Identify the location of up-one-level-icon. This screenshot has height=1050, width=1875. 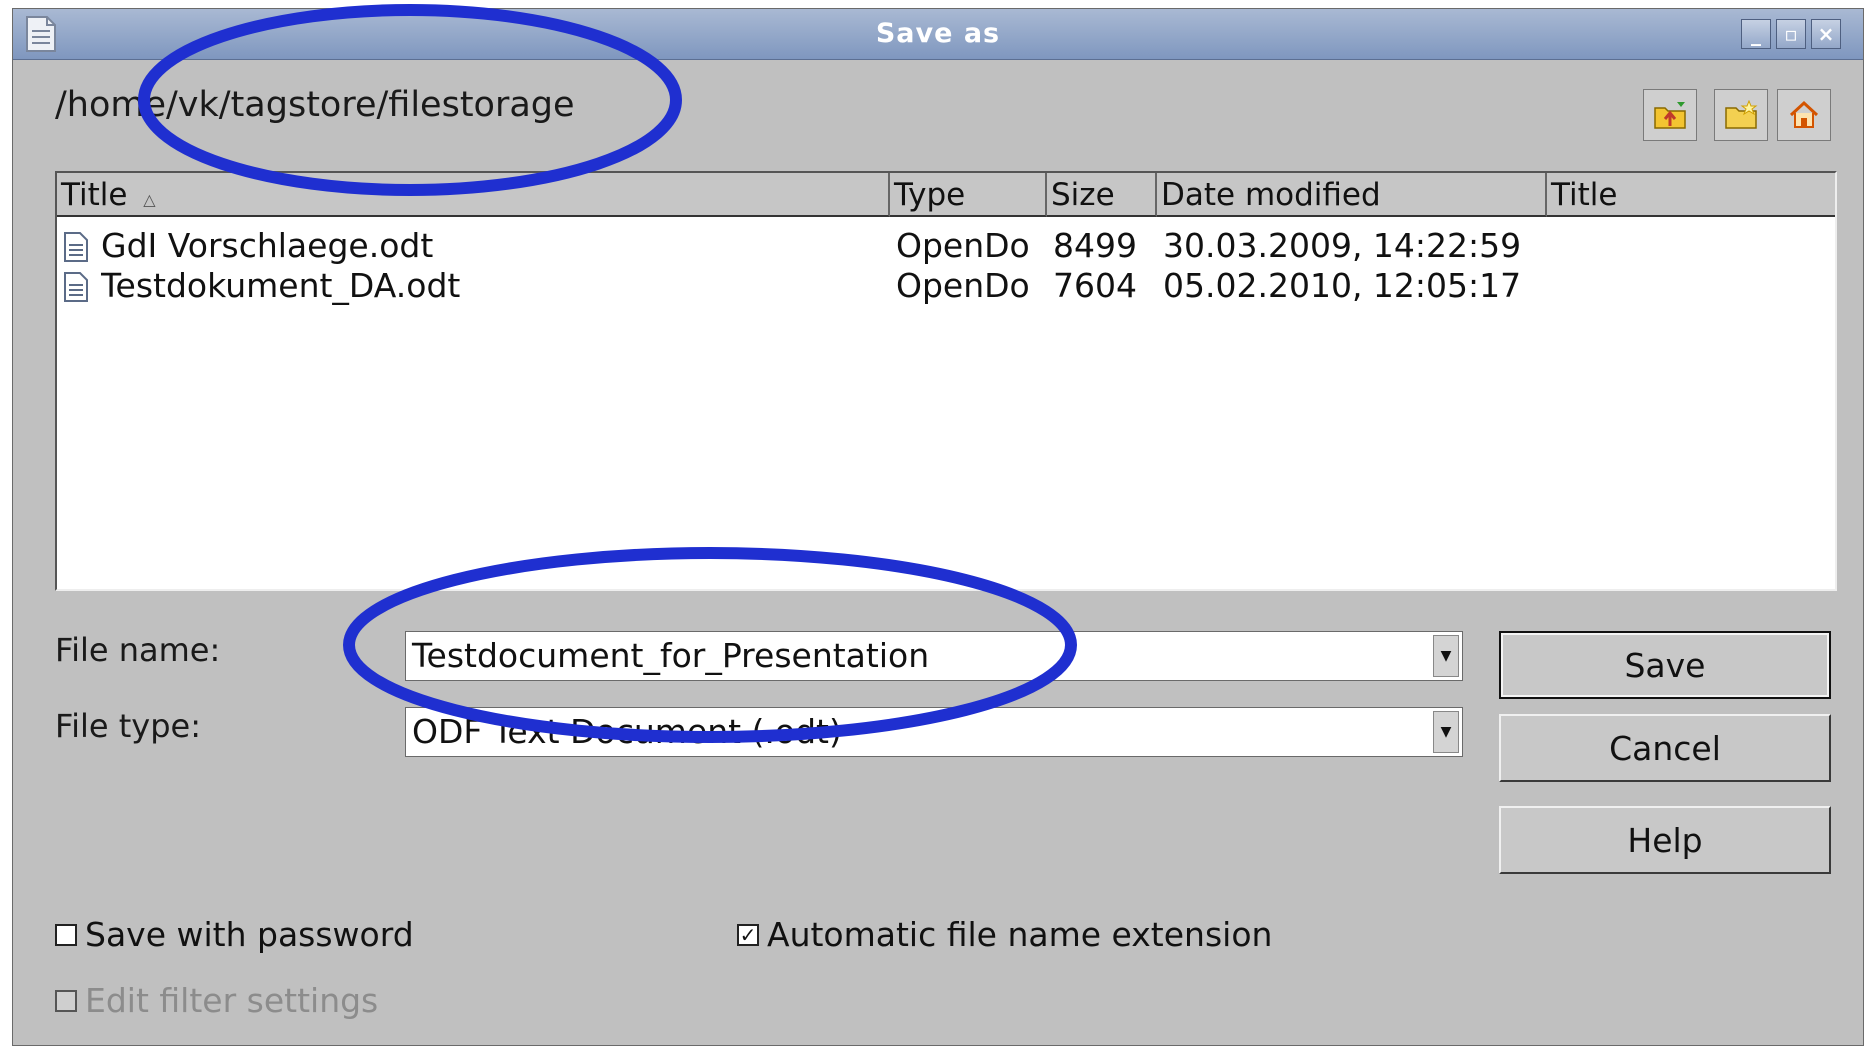
(1670, 115).